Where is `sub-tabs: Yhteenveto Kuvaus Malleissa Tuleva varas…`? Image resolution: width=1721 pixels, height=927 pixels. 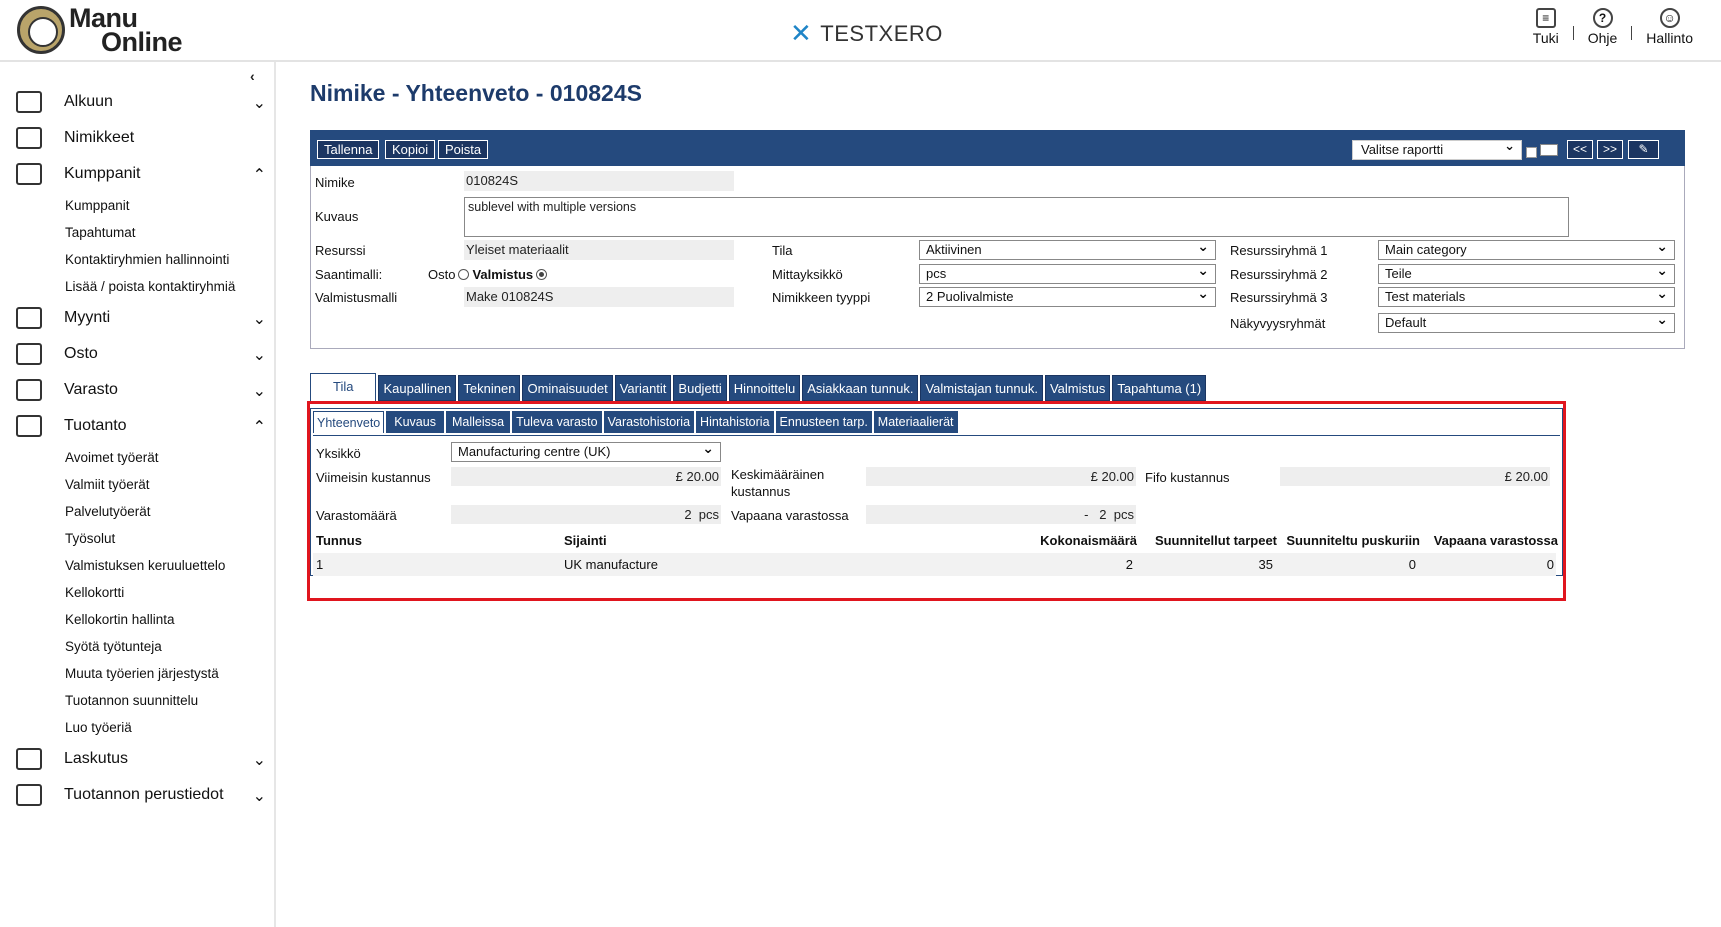
sub-tabs: Yhteenveto Kuvaus Malleissa Tuleva varas… is located at coordinates (936, 421).